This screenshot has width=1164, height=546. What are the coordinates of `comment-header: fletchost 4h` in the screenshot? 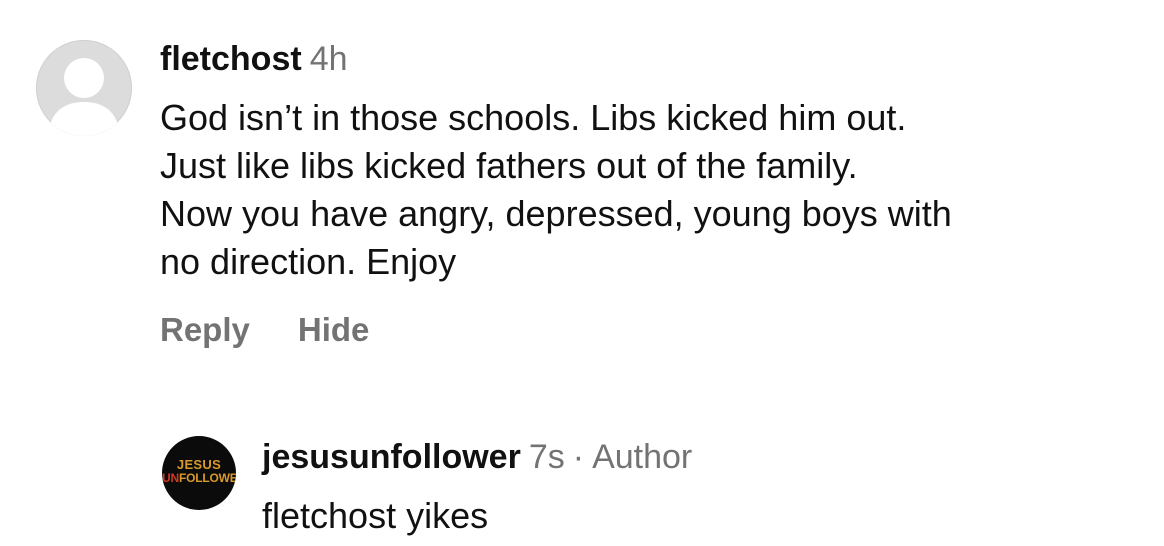 It's located at (254, 59).